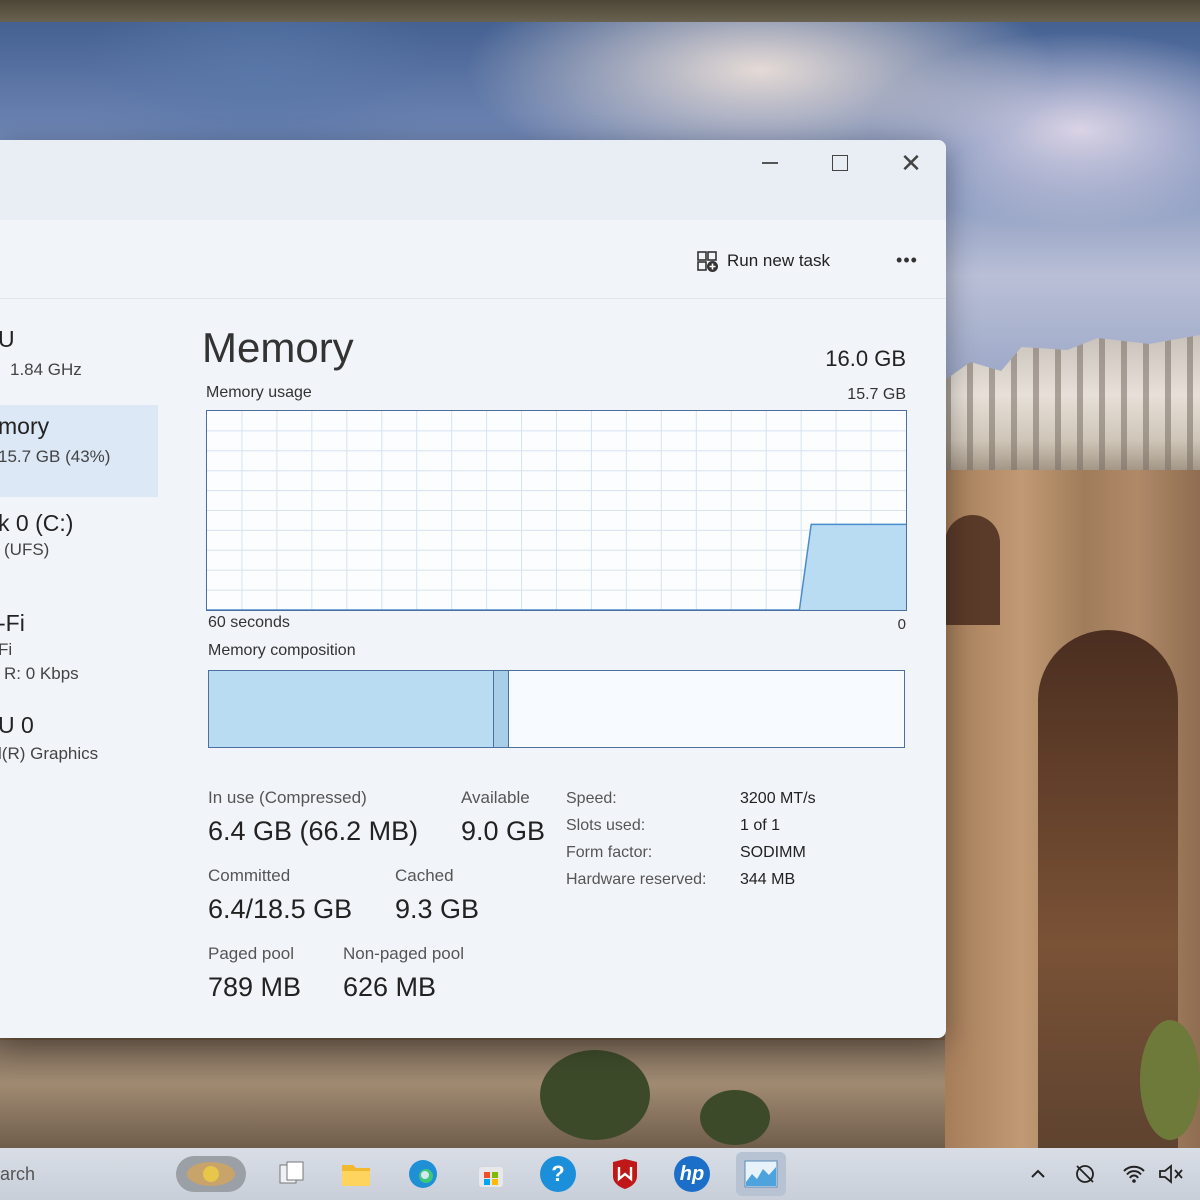 This screenshot has width=1200, height=1200. What do you see at coordinates (606, 825) in the screenshot?
I see `spec-slots-label: Slots used:` at bounding box center [606, 825].